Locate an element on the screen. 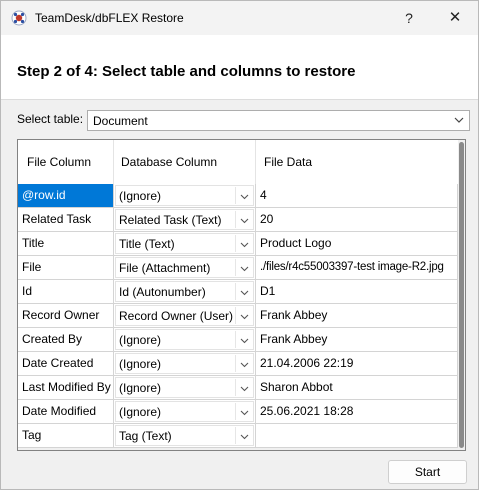 Image resolution: width=479 pixels, height=490 pixels. file-data-cell is located at coordinates (357, 436).